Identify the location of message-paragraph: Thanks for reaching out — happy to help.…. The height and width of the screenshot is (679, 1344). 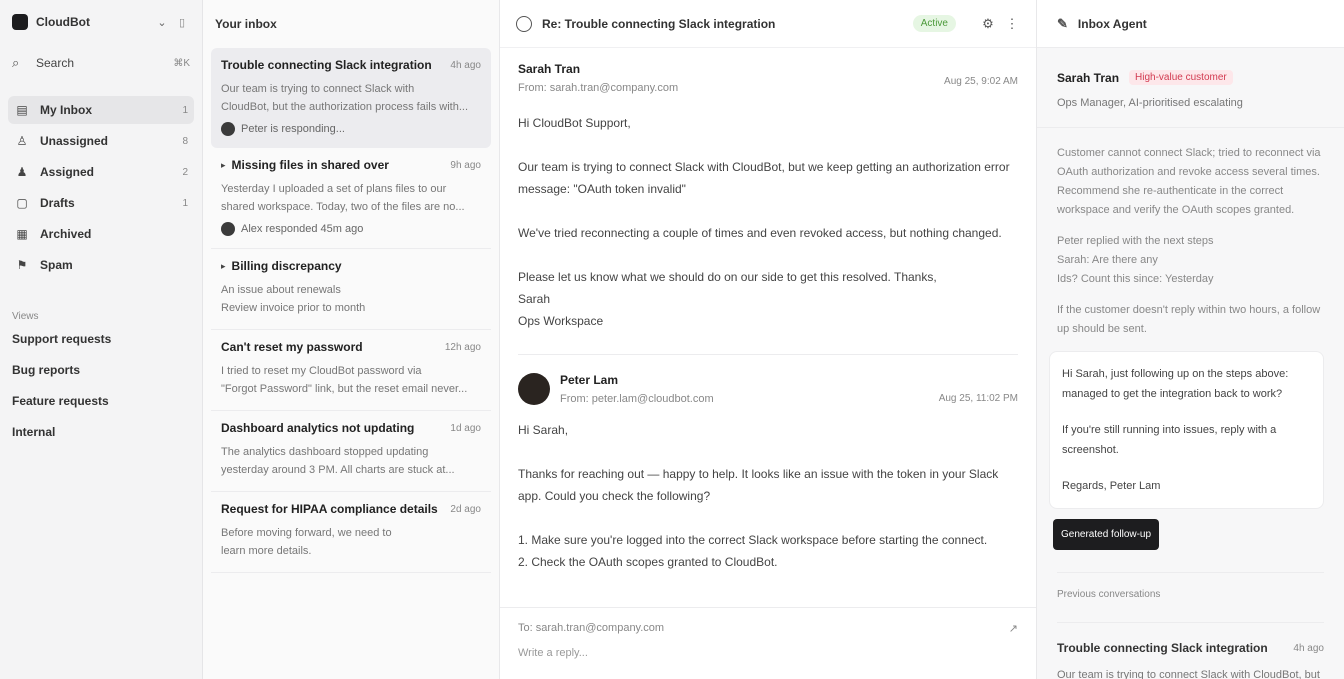
(758, 485).